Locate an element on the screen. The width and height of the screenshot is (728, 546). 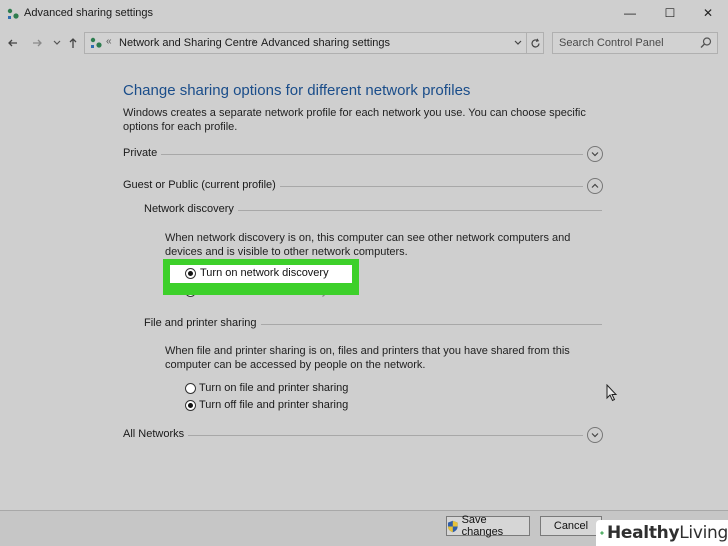
watermark-text: HealthyLiving is located at coordinates (667, 533).